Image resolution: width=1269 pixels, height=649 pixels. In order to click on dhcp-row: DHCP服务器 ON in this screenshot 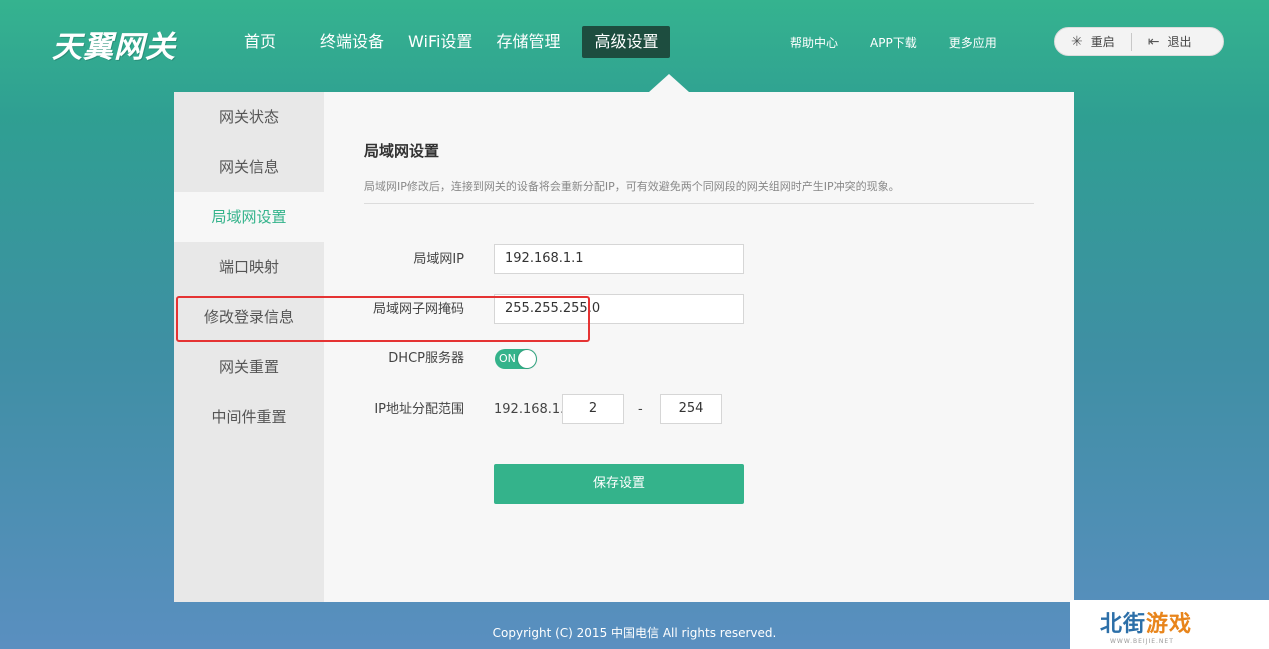, I will do `click(699, 359)`.